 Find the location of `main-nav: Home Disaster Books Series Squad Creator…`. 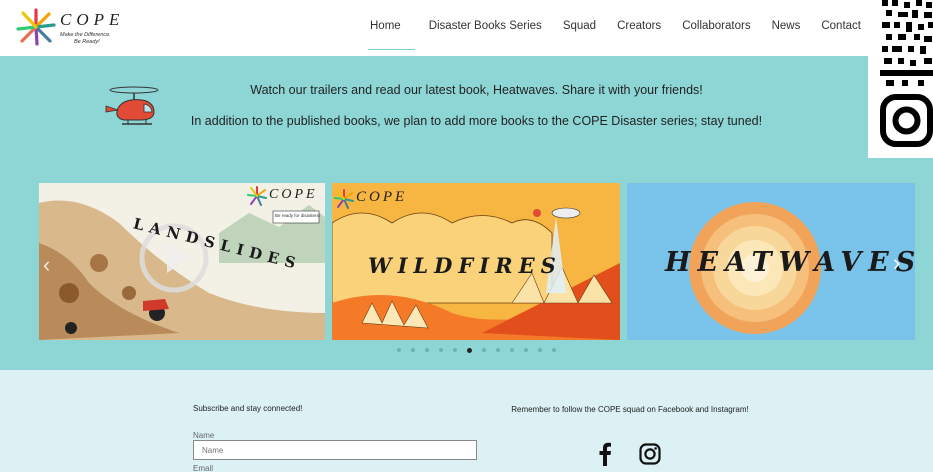

main-nav: Home Disaster Books Series Squad Creator… is located at coordinates (625, 28).